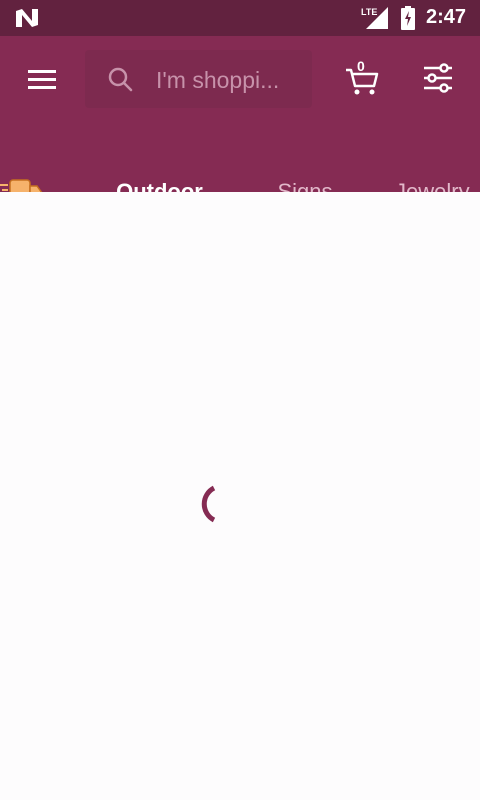 The width and height of the screenshot is (480, 800). Describe the element at coordinates (446, 17) in the screenshot. I see `status-clock: 2:47` at that location.